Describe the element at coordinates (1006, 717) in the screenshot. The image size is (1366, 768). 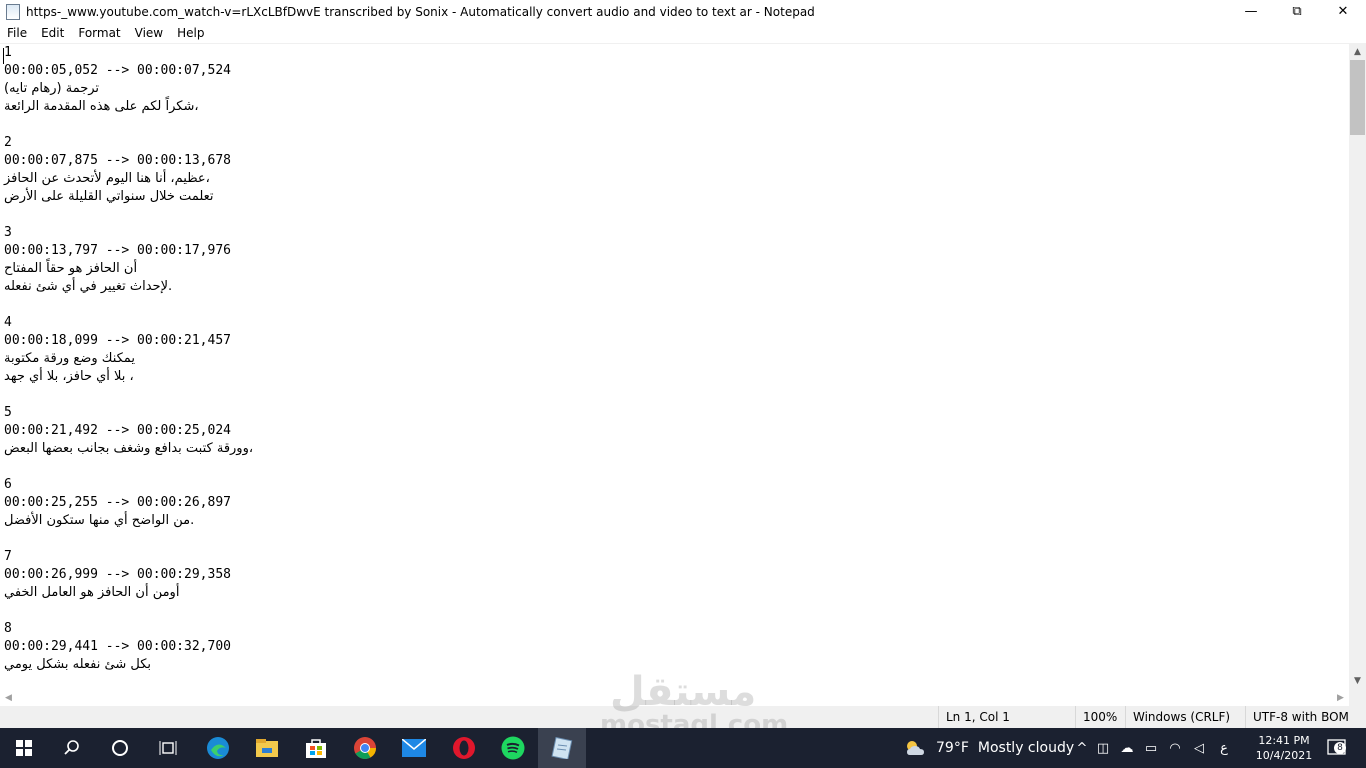
I see `status-position: Ln 1, Col 1` at that location.